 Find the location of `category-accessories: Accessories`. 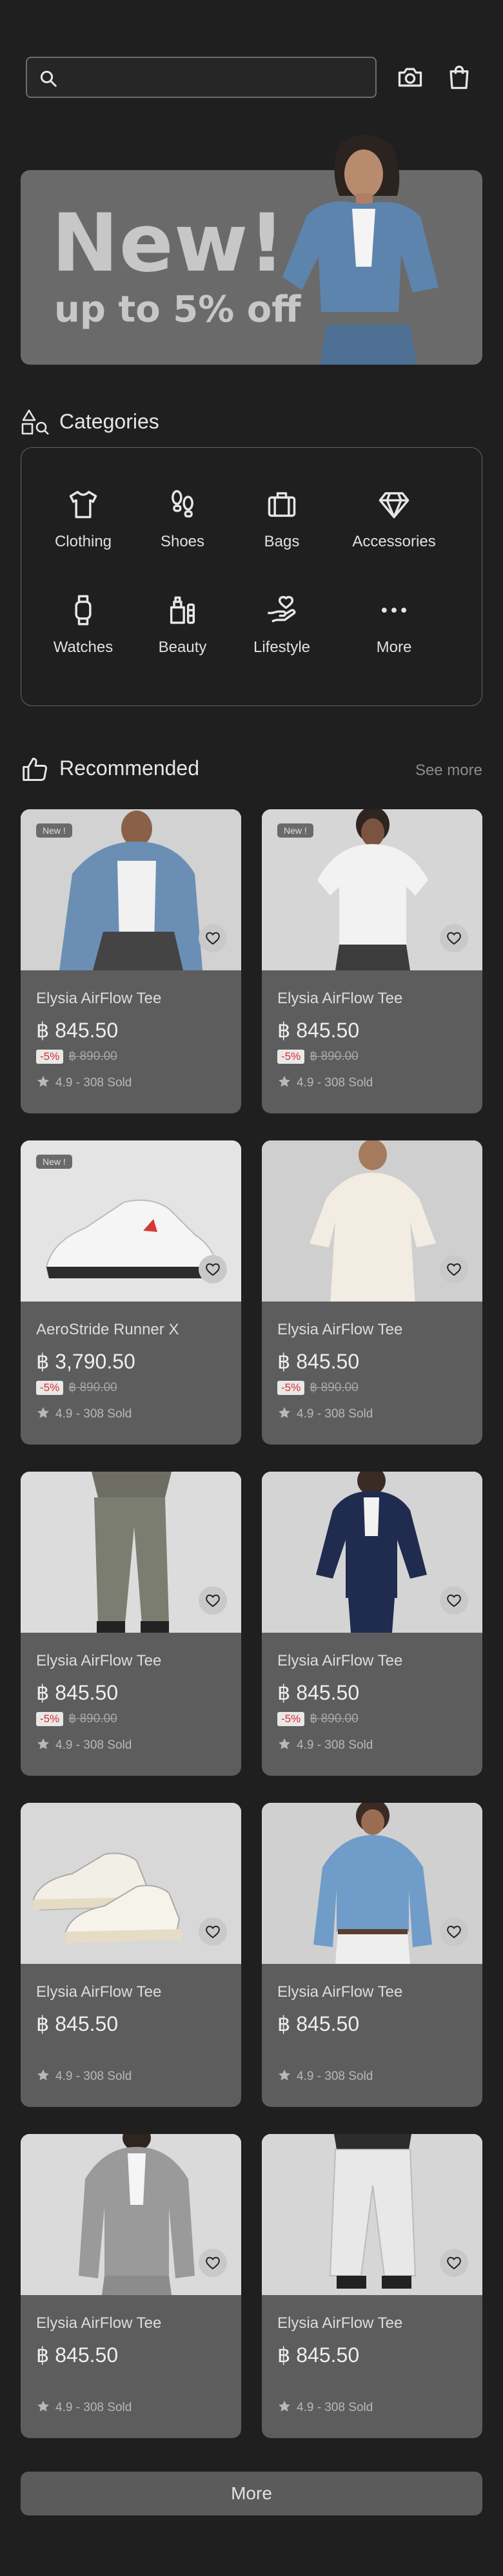

category-accessories: Accessories is located at coordinates (395, 524).